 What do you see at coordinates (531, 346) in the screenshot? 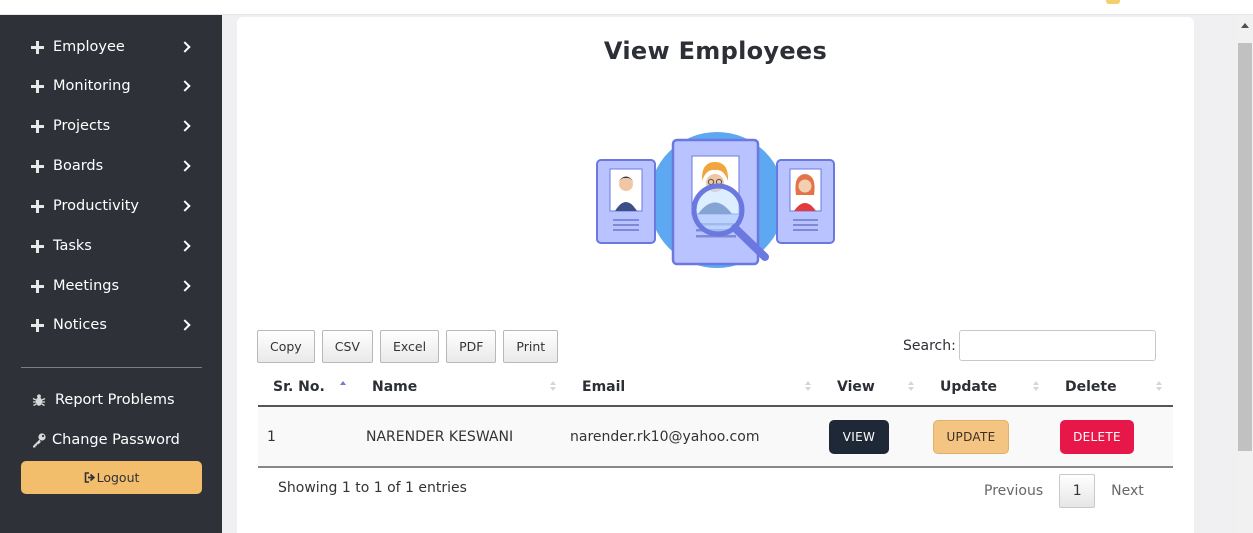
I see `print-button: Print` at bounding box center [531, 346].